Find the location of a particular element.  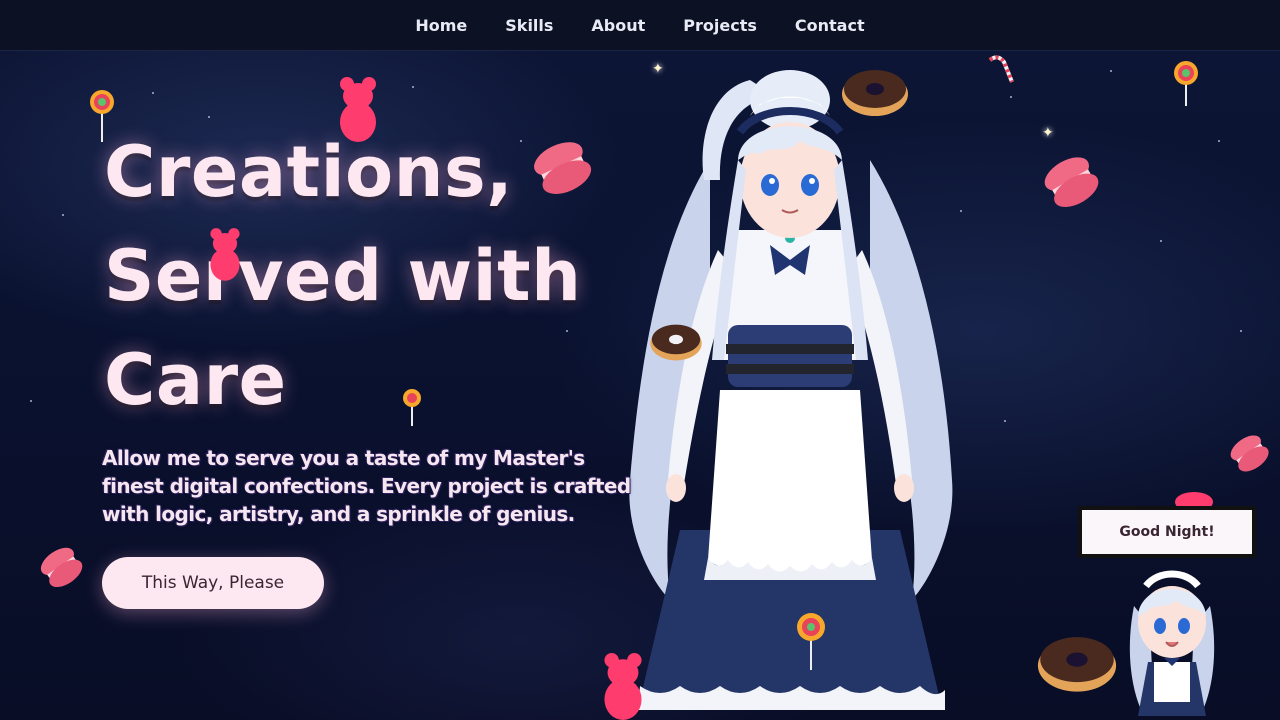

hero-title-line: Care is located at coordinates (195, 380).